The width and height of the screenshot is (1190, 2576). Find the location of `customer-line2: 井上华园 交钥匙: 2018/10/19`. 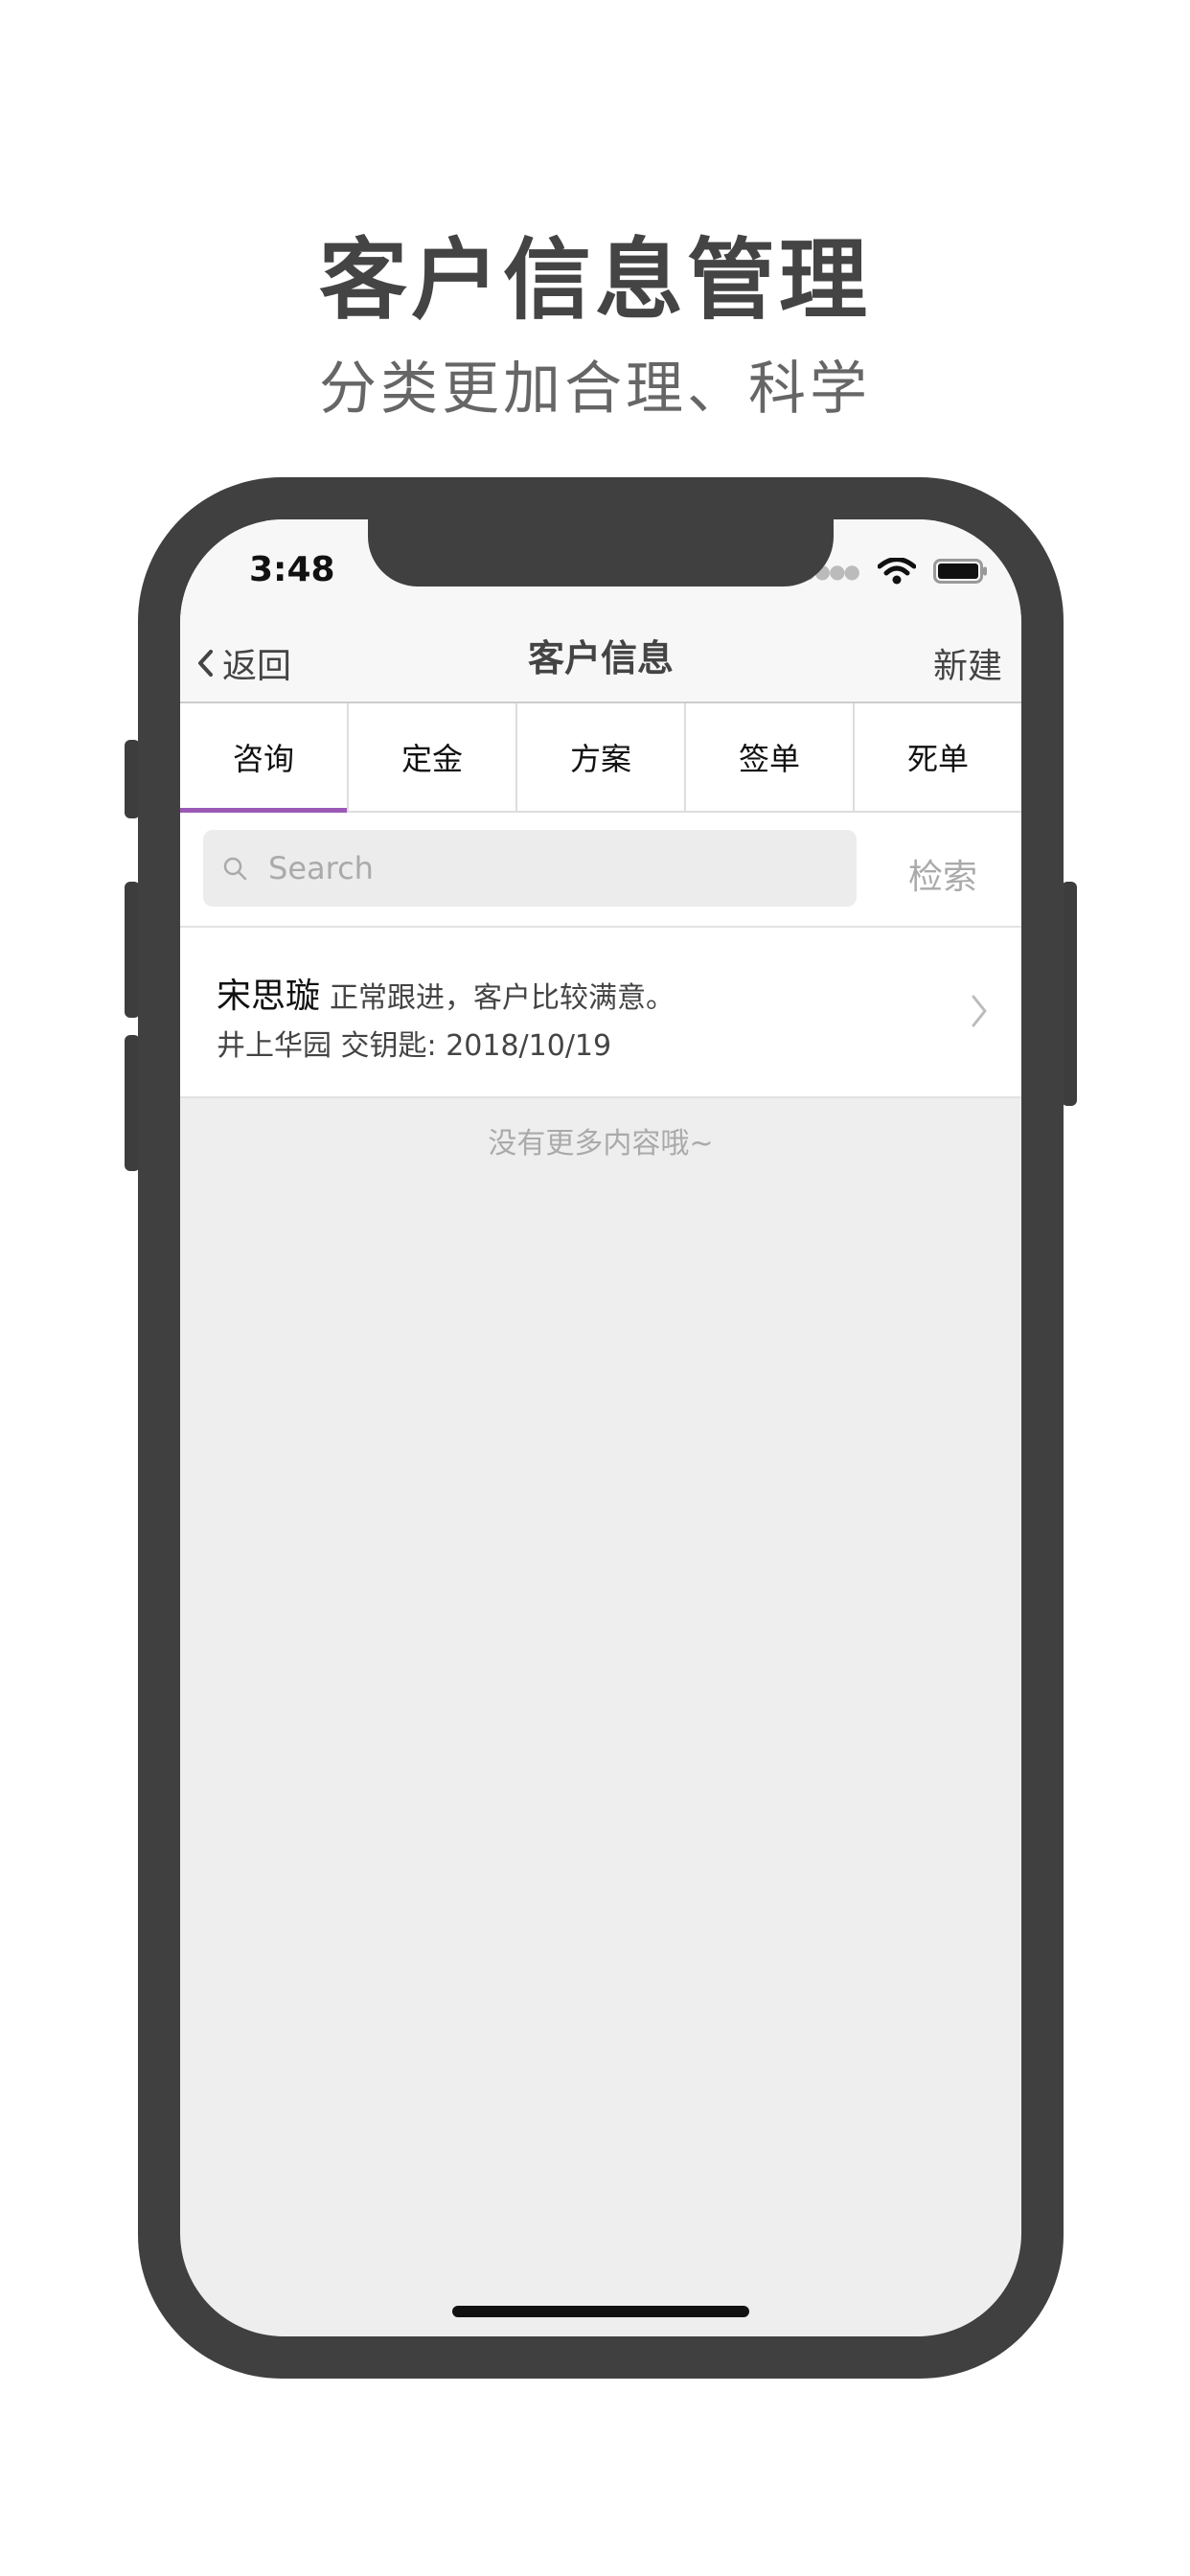

customer-line2: 井上华园 交钥匙: 2018/10/19 is located at coordinates (414, 1043).